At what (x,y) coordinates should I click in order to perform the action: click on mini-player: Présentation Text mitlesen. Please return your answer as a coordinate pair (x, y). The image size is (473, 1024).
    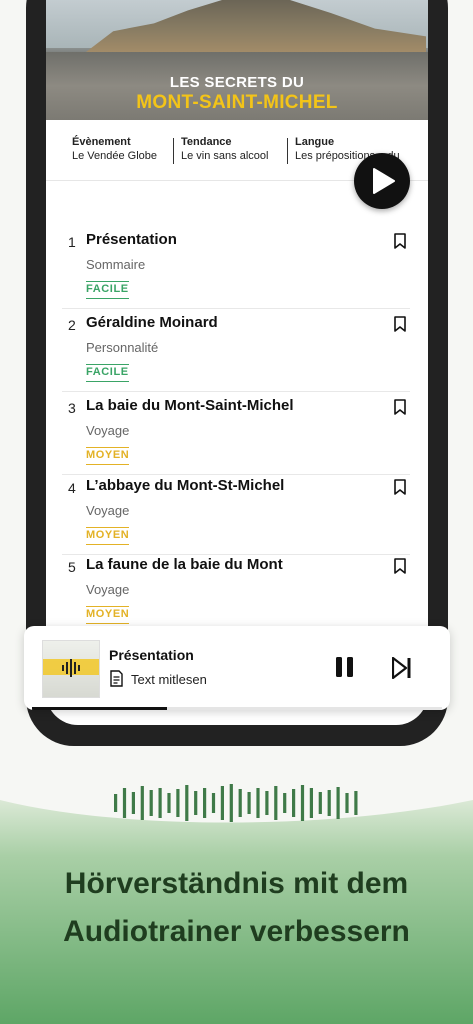
    Looking at the image, I should click on (237, 668).